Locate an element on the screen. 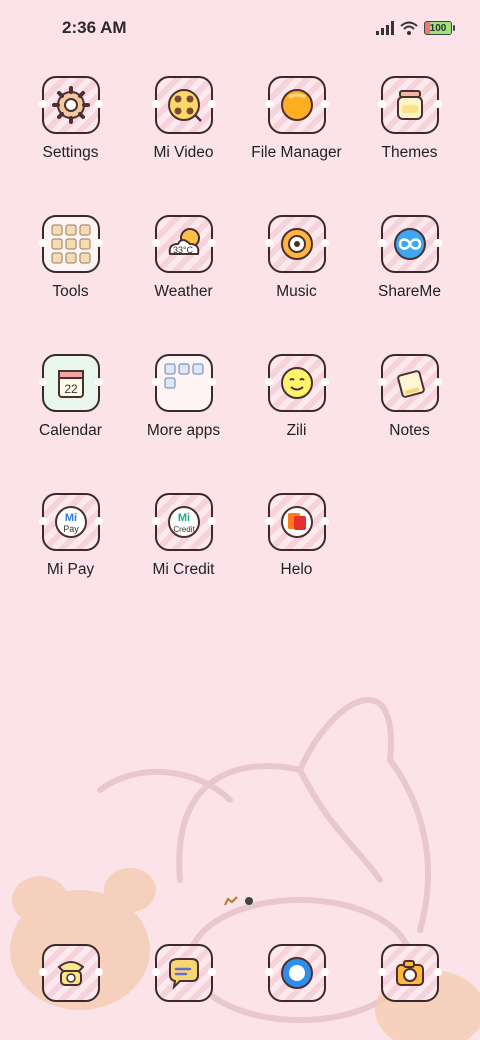  mi-credit-icon: Mi Credit is located at coordinates (183, 522).